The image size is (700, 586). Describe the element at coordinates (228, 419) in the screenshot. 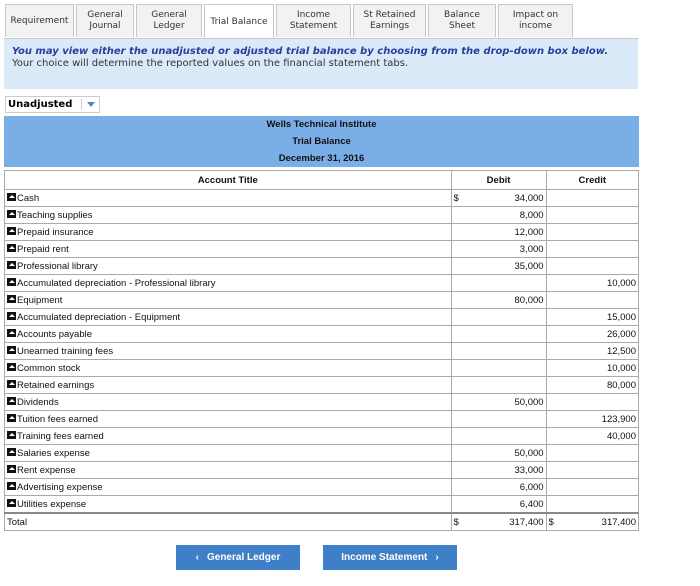

I see `account-cell: Tuition fees earned` at that location.